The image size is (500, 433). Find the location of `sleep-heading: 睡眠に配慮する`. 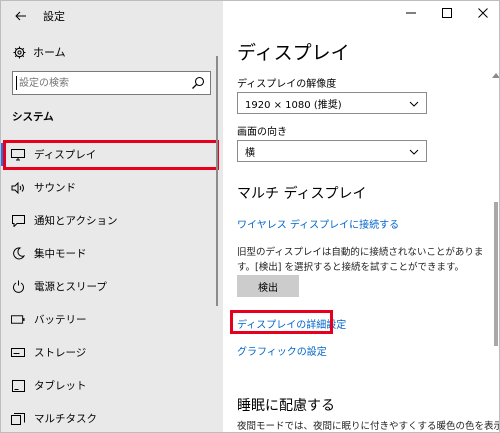

sleep-heading: 睡眠に配慮する is located at coordinates (286, 406).